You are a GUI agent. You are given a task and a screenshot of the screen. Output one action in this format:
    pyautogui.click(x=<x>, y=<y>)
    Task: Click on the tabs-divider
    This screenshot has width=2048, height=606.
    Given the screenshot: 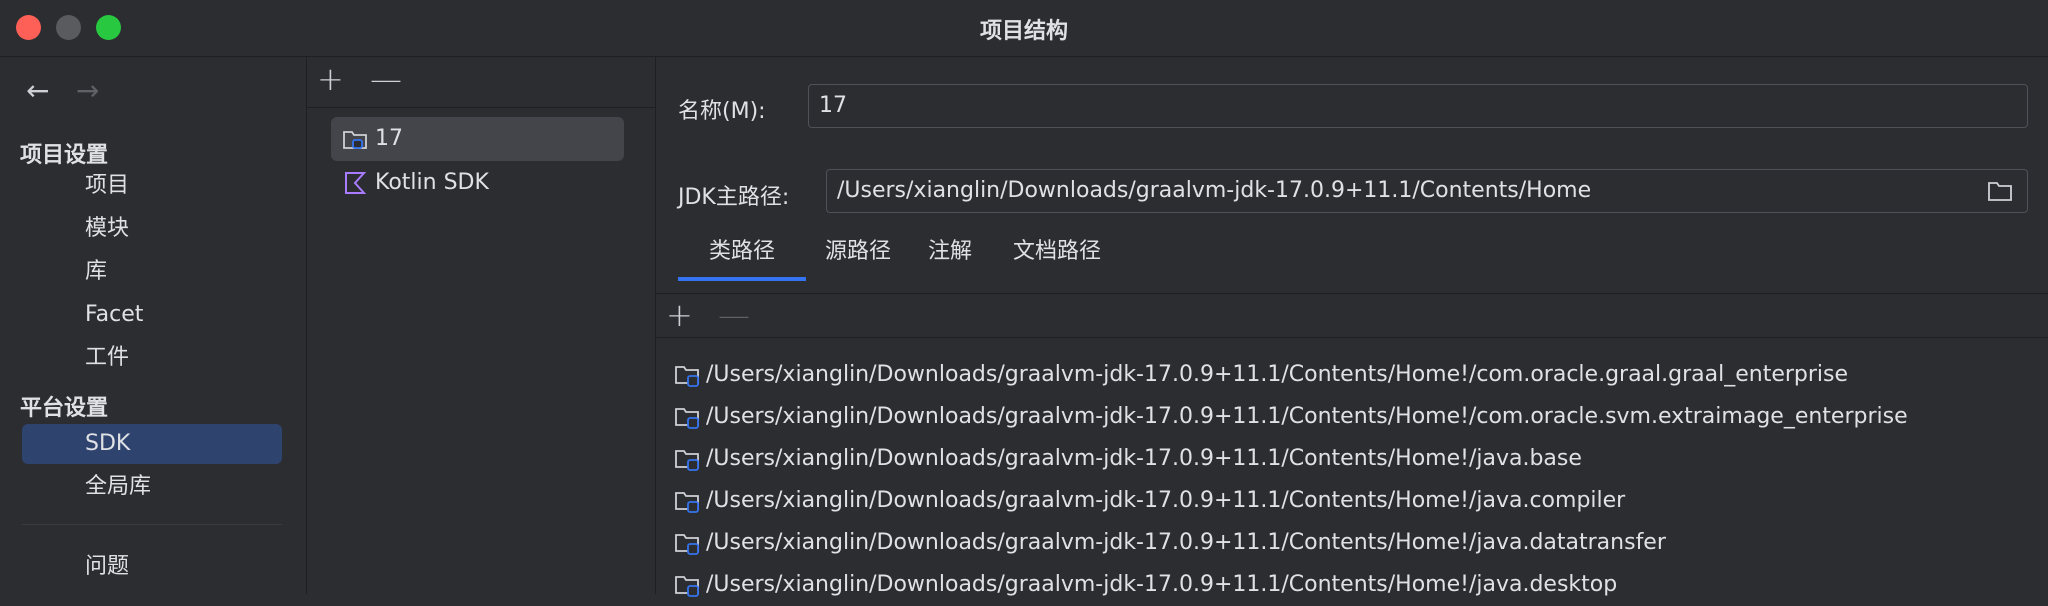 What is the action you would take?
    pyautogui.click(x=1352, y=293)
    